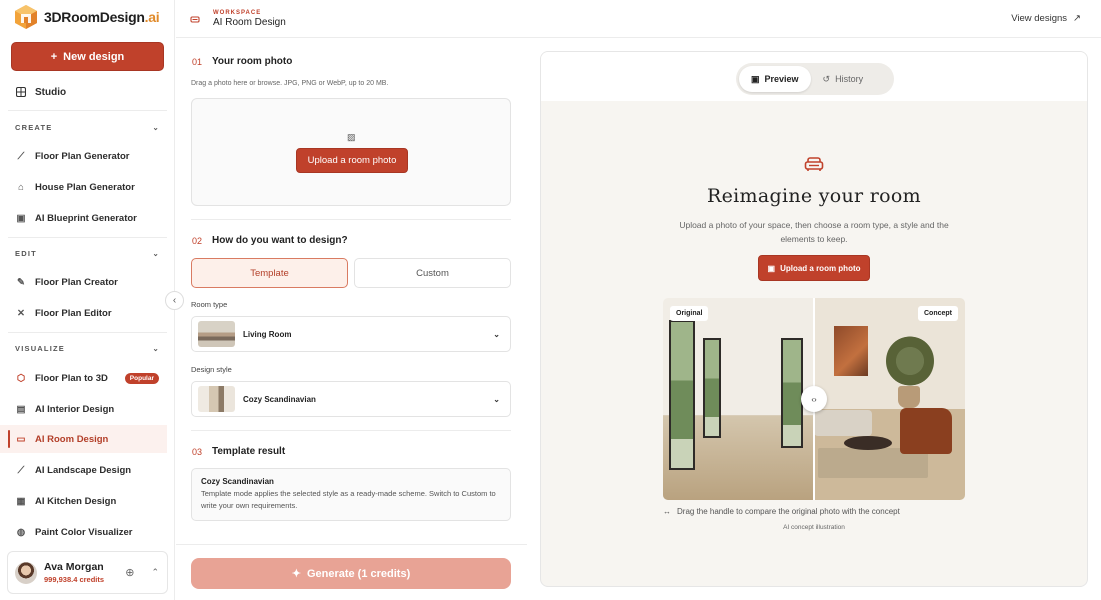 This screenshot has height=600, width=1101. What do you see at coordinates (351, 334) in the screenshot?
I see `room-type-select: Living Room ⌄` at bounding box center [351, 334].